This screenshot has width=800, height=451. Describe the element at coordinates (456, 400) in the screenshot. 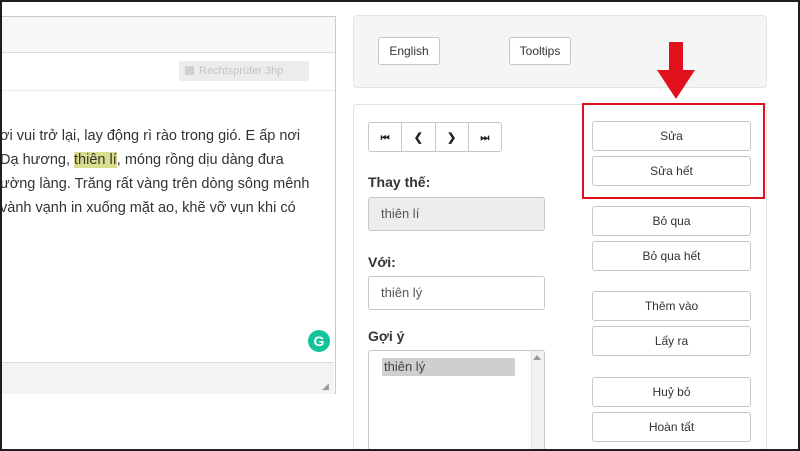

I see `suggestions-list: thiên lý` at that location.